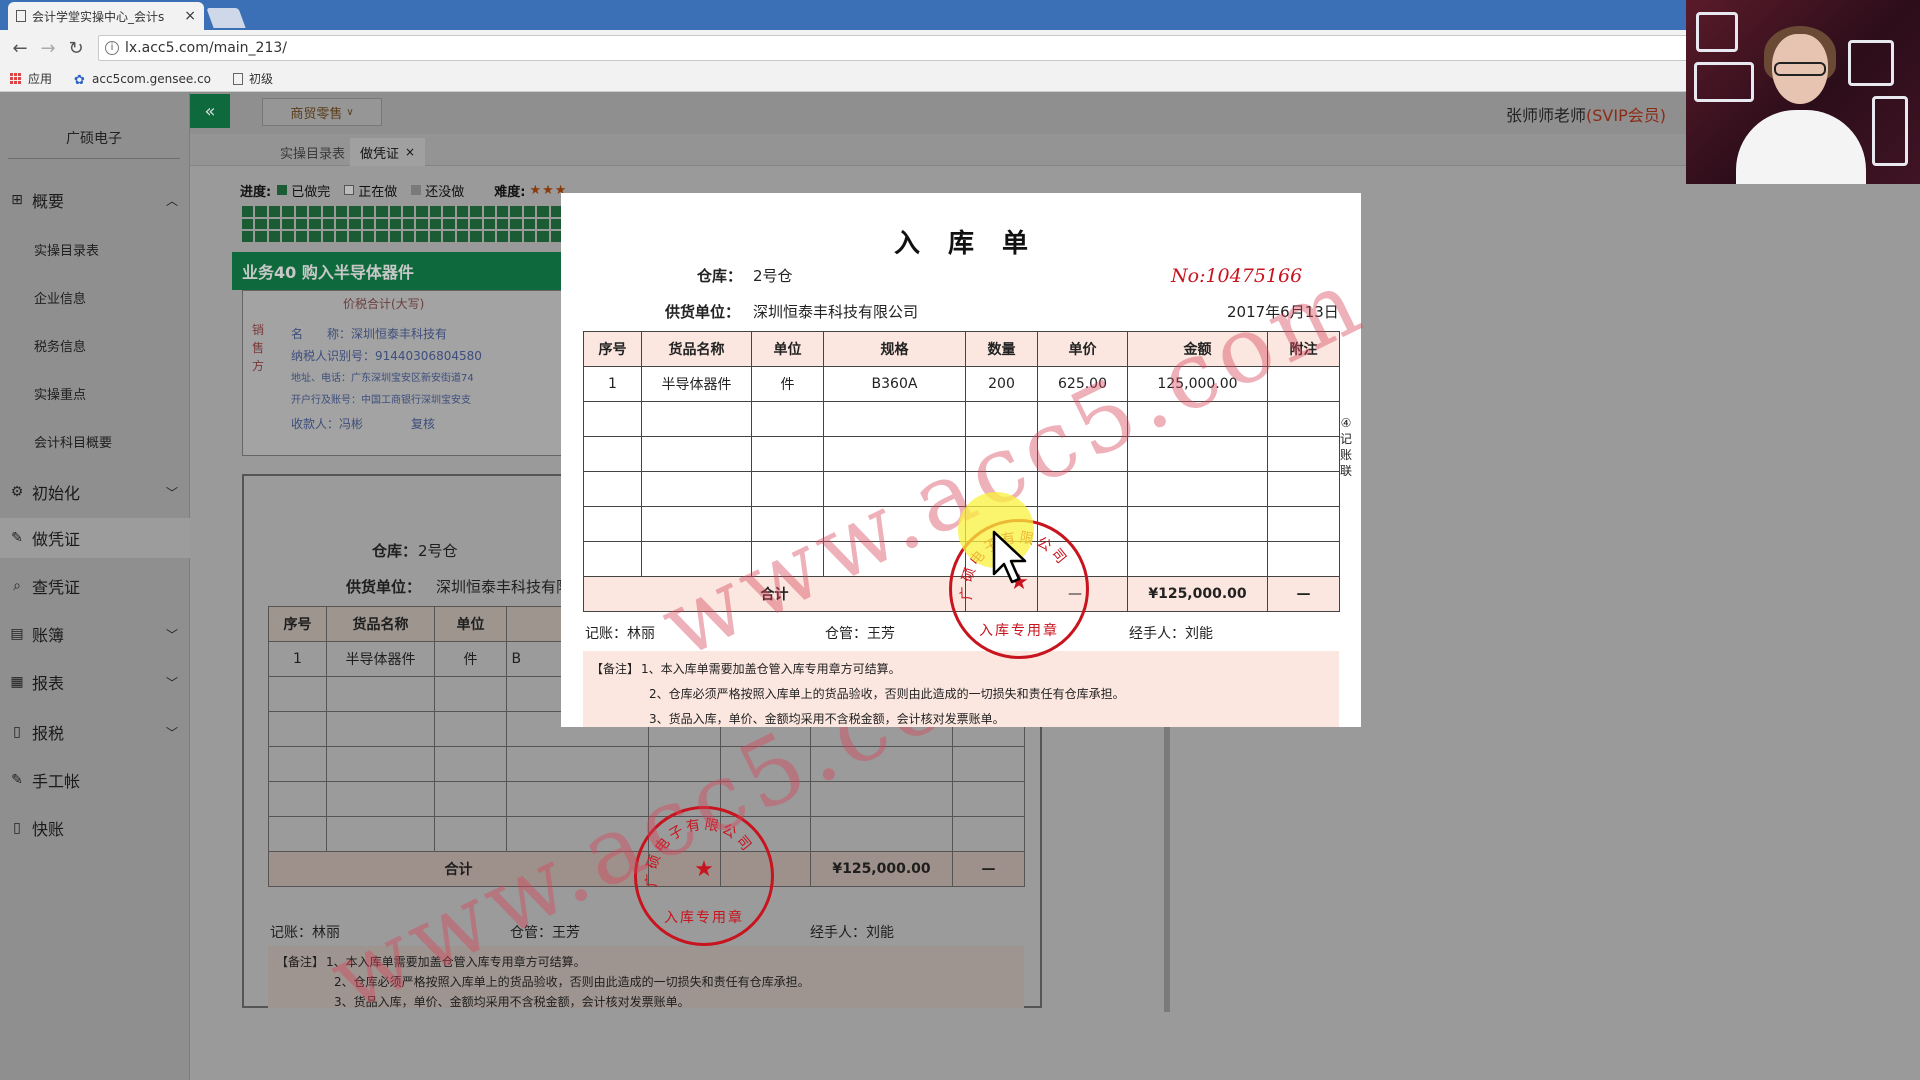 Image resolution: width=1920 pixels, height=1080 pixels. I want to click on back-arrow-icon: ←, so click(20, 48).